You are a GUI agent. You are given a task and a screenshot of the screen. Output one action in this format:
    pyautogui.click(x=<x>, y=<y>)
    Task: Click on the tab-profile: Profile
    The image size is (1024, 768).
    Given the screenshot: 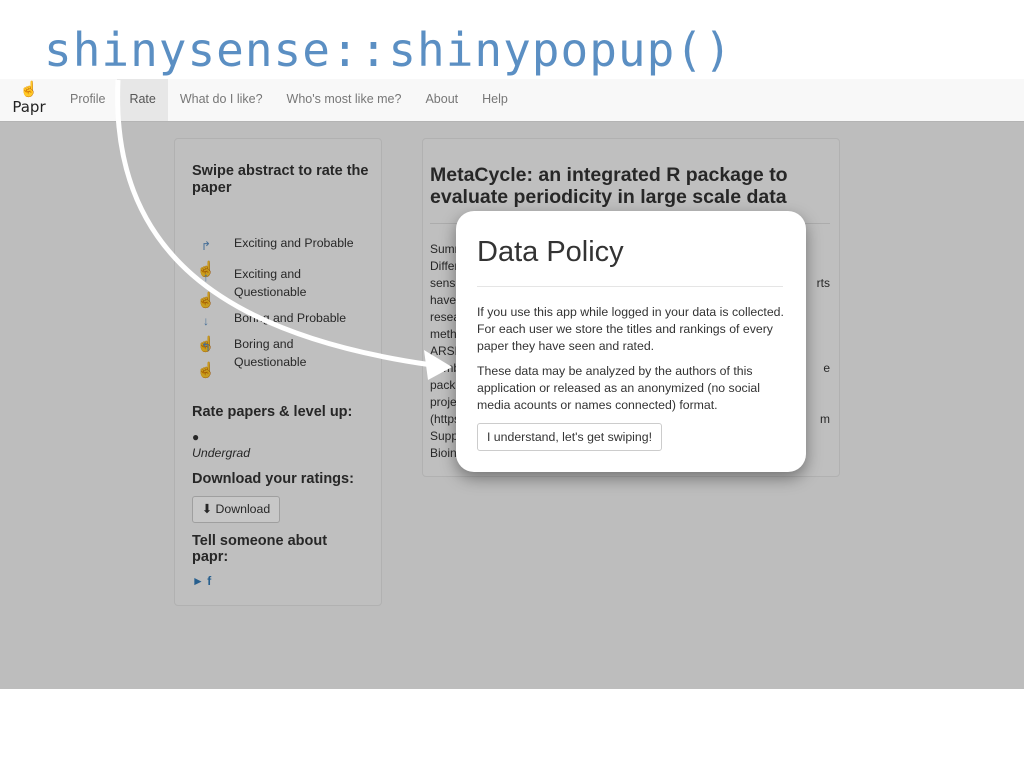 What is the action you would take?
    pyautogui.click(x=87, y=100)
    